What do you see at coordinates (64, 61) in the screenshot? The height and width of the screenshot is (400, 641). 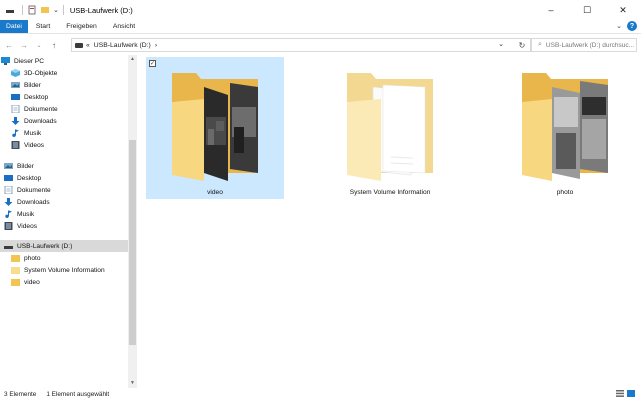 I see `sidebar-item-dieser-pc: Dieser PC` at bounding box center [64, 61].